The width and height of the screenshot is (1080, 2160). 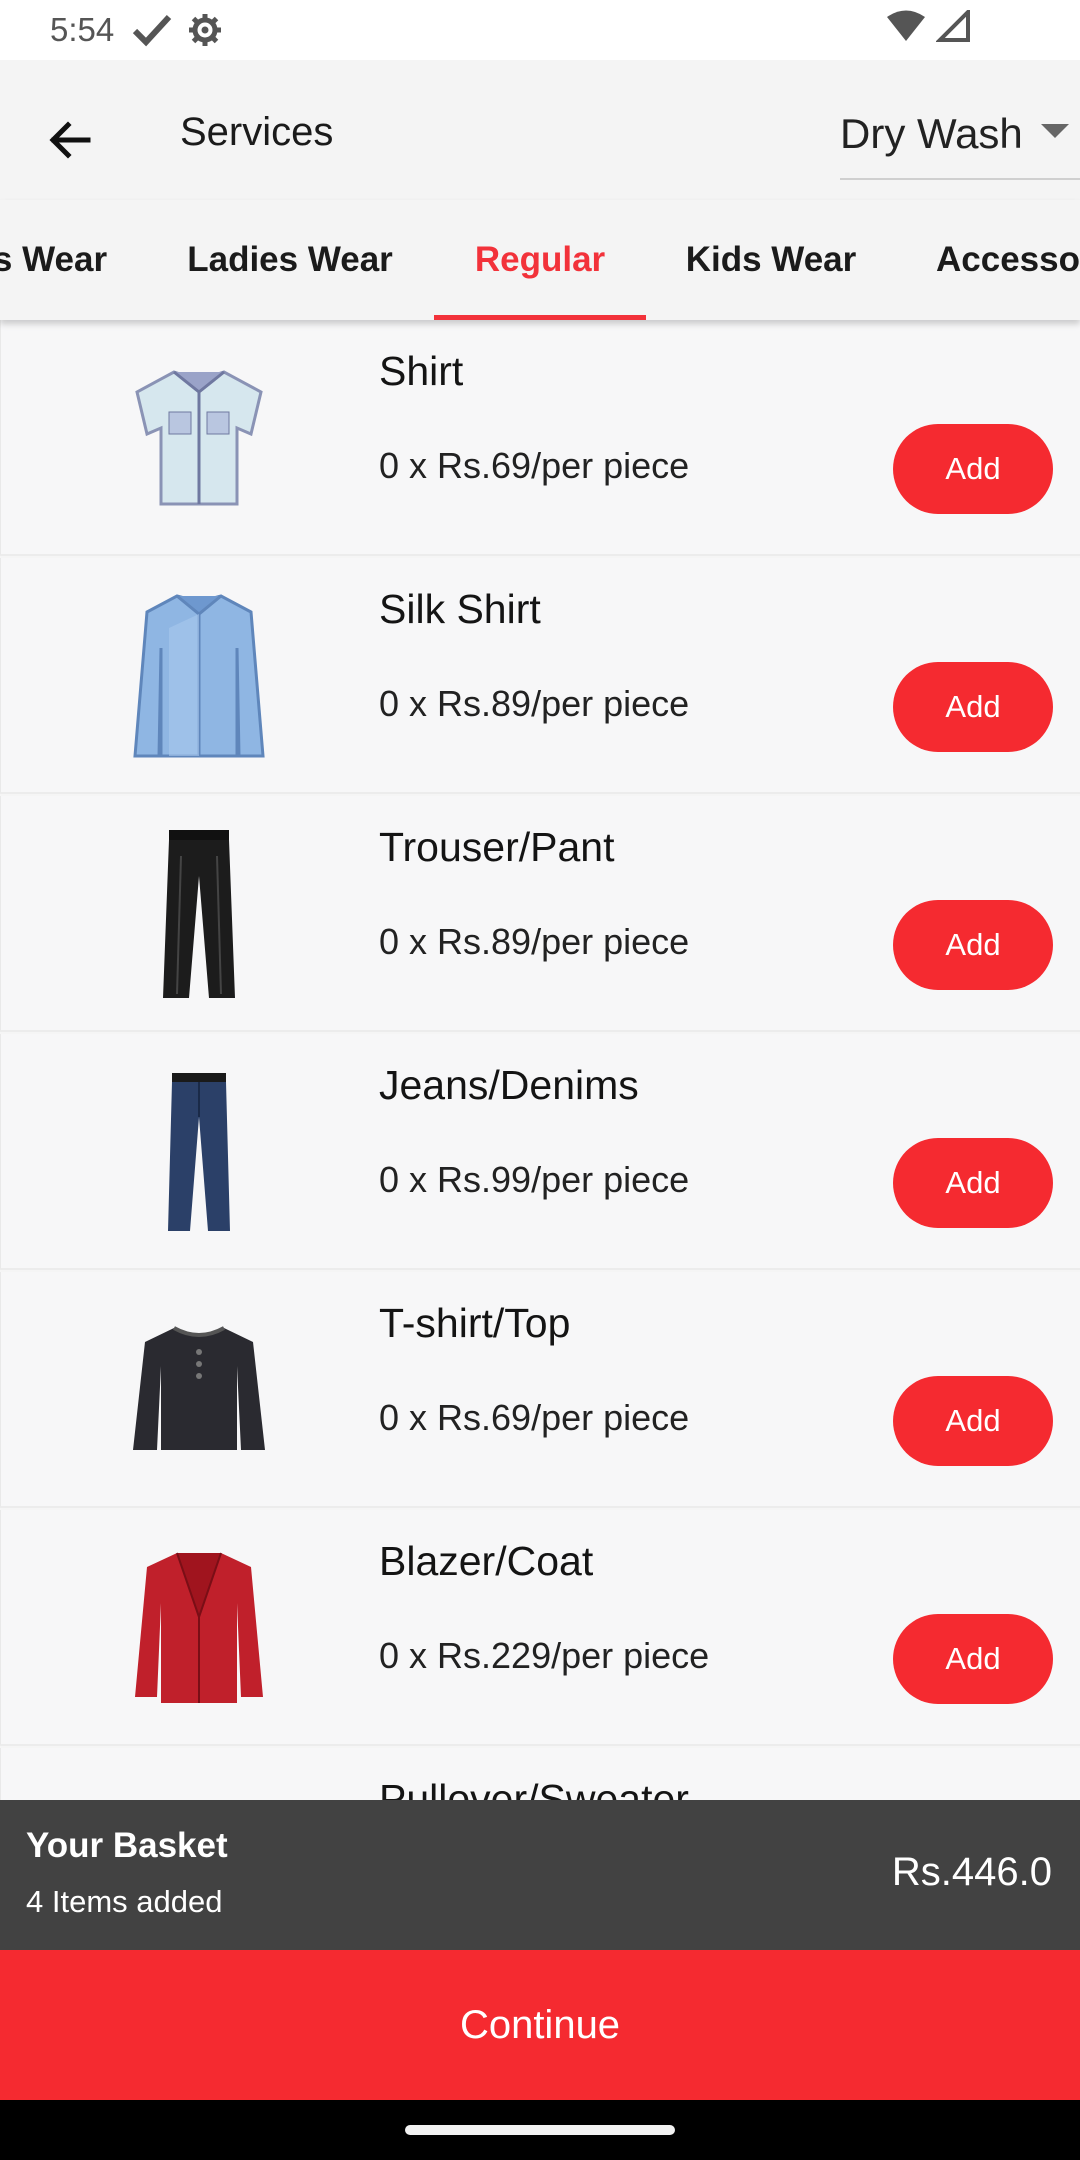 I want to click on item-name: Jeans/Denims, so click(x=509, y=1085).